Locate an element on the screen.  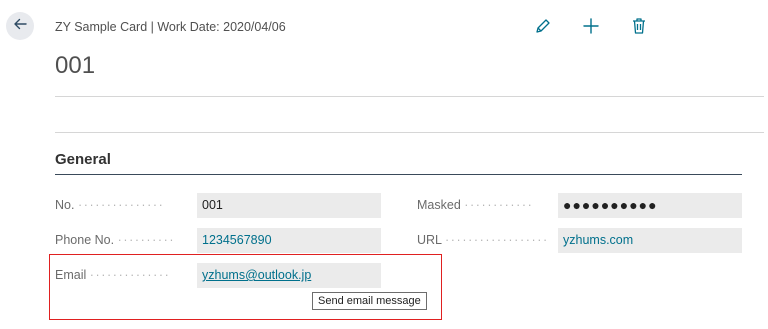
field-label-url: URL ·················· is located at coordinates (483, 240).